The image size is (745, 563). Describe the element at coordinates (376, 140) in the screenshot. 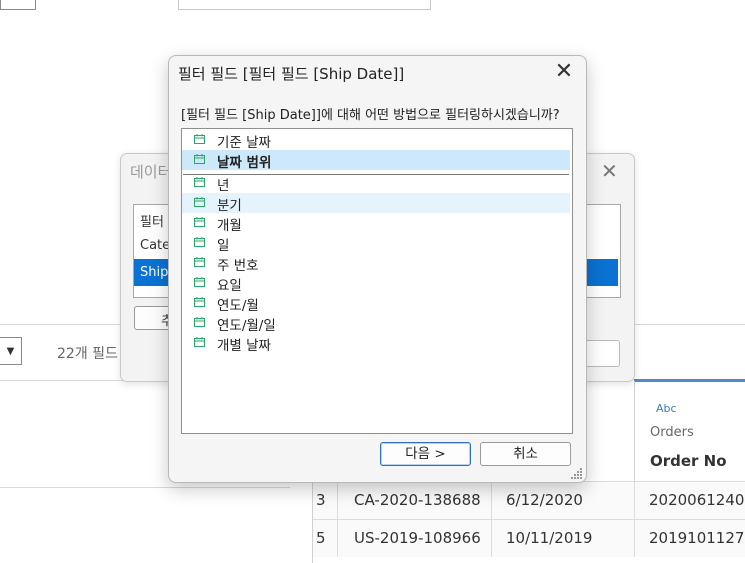

I see `list-item: 기준 날짜` at that location.